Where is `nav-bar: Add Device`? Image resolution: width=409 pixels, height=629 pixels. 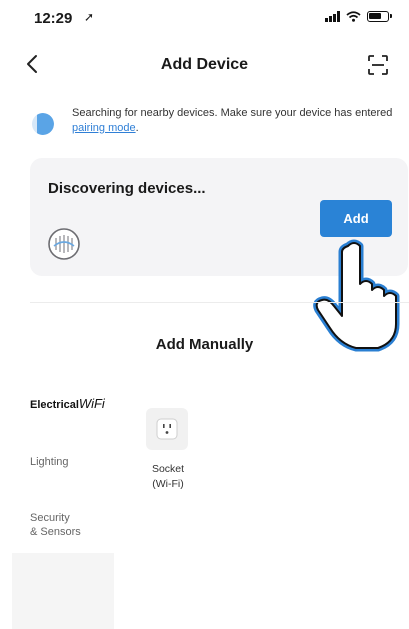
nav-bar: Add Device is located at coordinates (204, 64).